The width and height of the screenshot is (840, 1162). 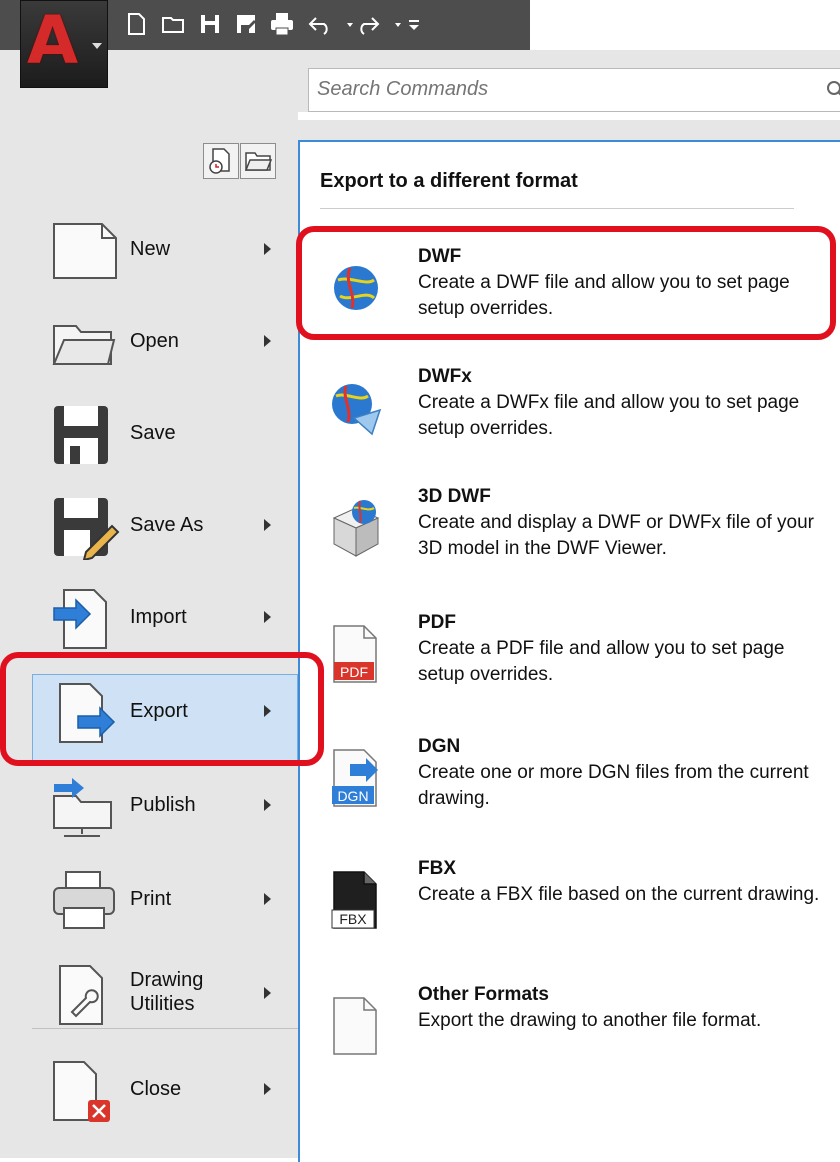 What do you see at coordinates (165, 1028) in the screenshot?
I see `menu-divider` at bounding box center [165, 1028].